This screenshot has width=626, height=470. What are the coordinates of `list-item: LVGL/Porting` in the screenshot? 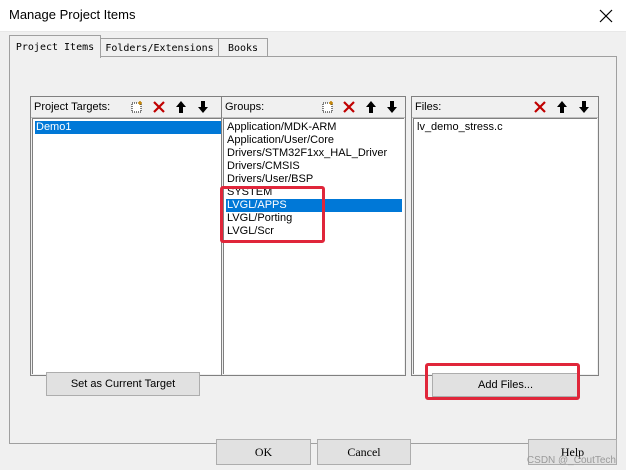 It's located at (314, 218).